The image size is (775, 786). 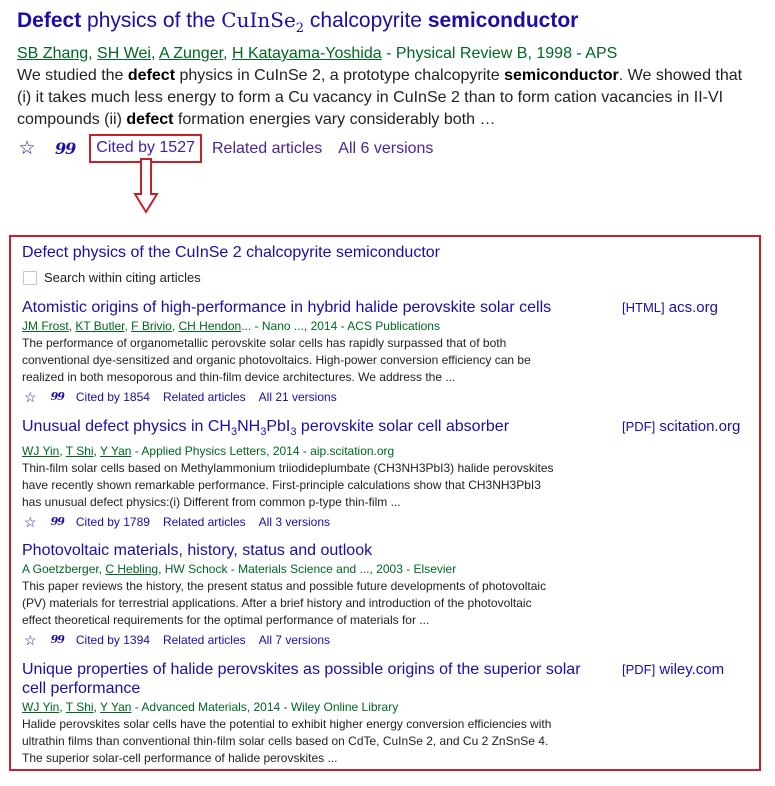 I want to click on author-link: A Zunger, so click(x=191, y=53).